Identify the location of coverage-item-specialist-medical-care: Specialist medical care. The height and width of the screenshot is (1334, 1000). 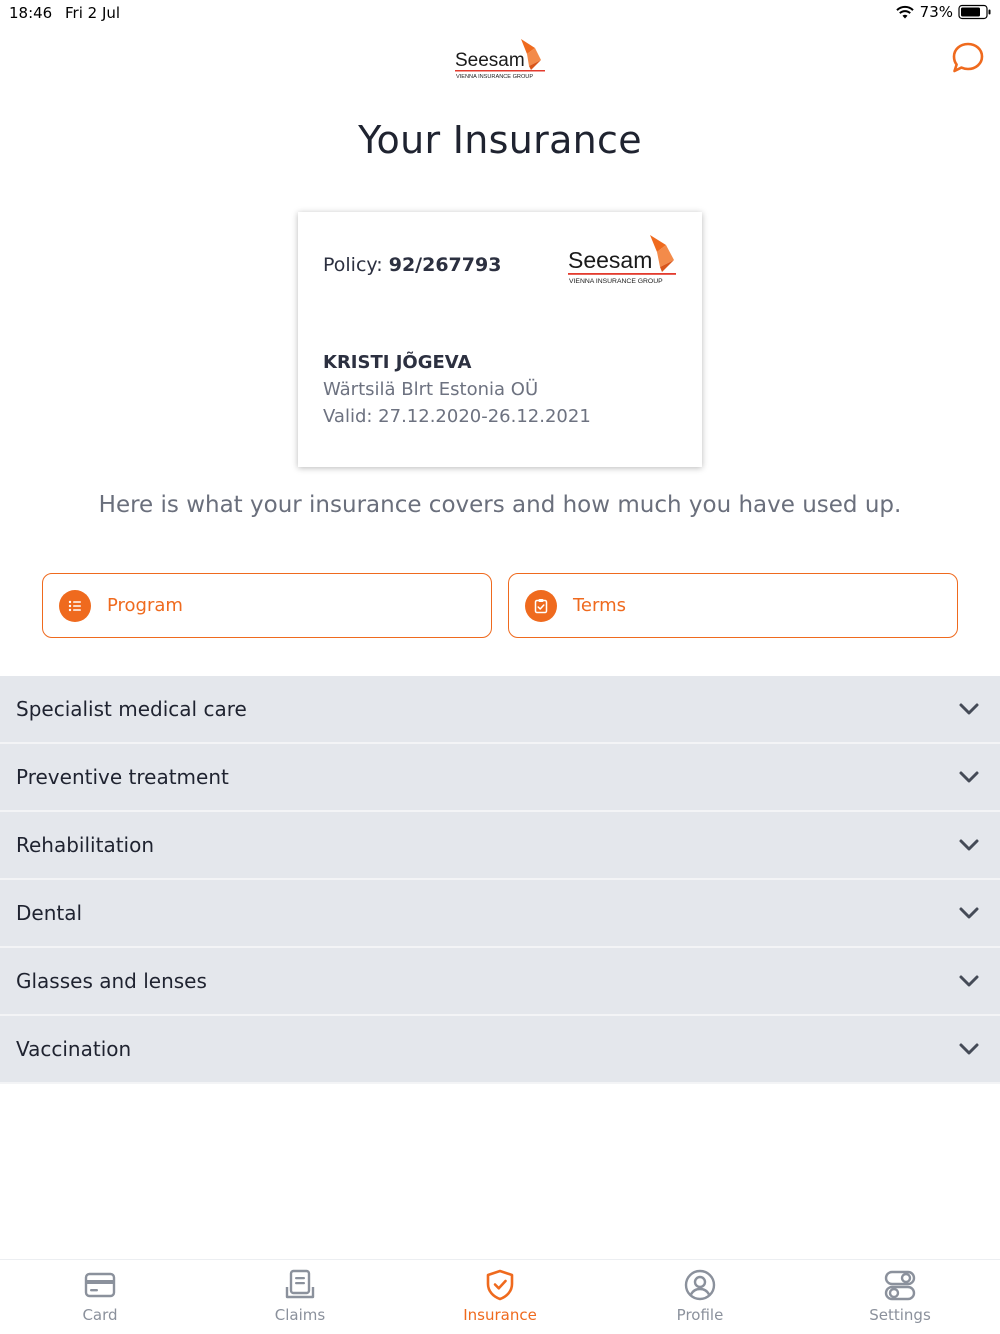
(500, 710).